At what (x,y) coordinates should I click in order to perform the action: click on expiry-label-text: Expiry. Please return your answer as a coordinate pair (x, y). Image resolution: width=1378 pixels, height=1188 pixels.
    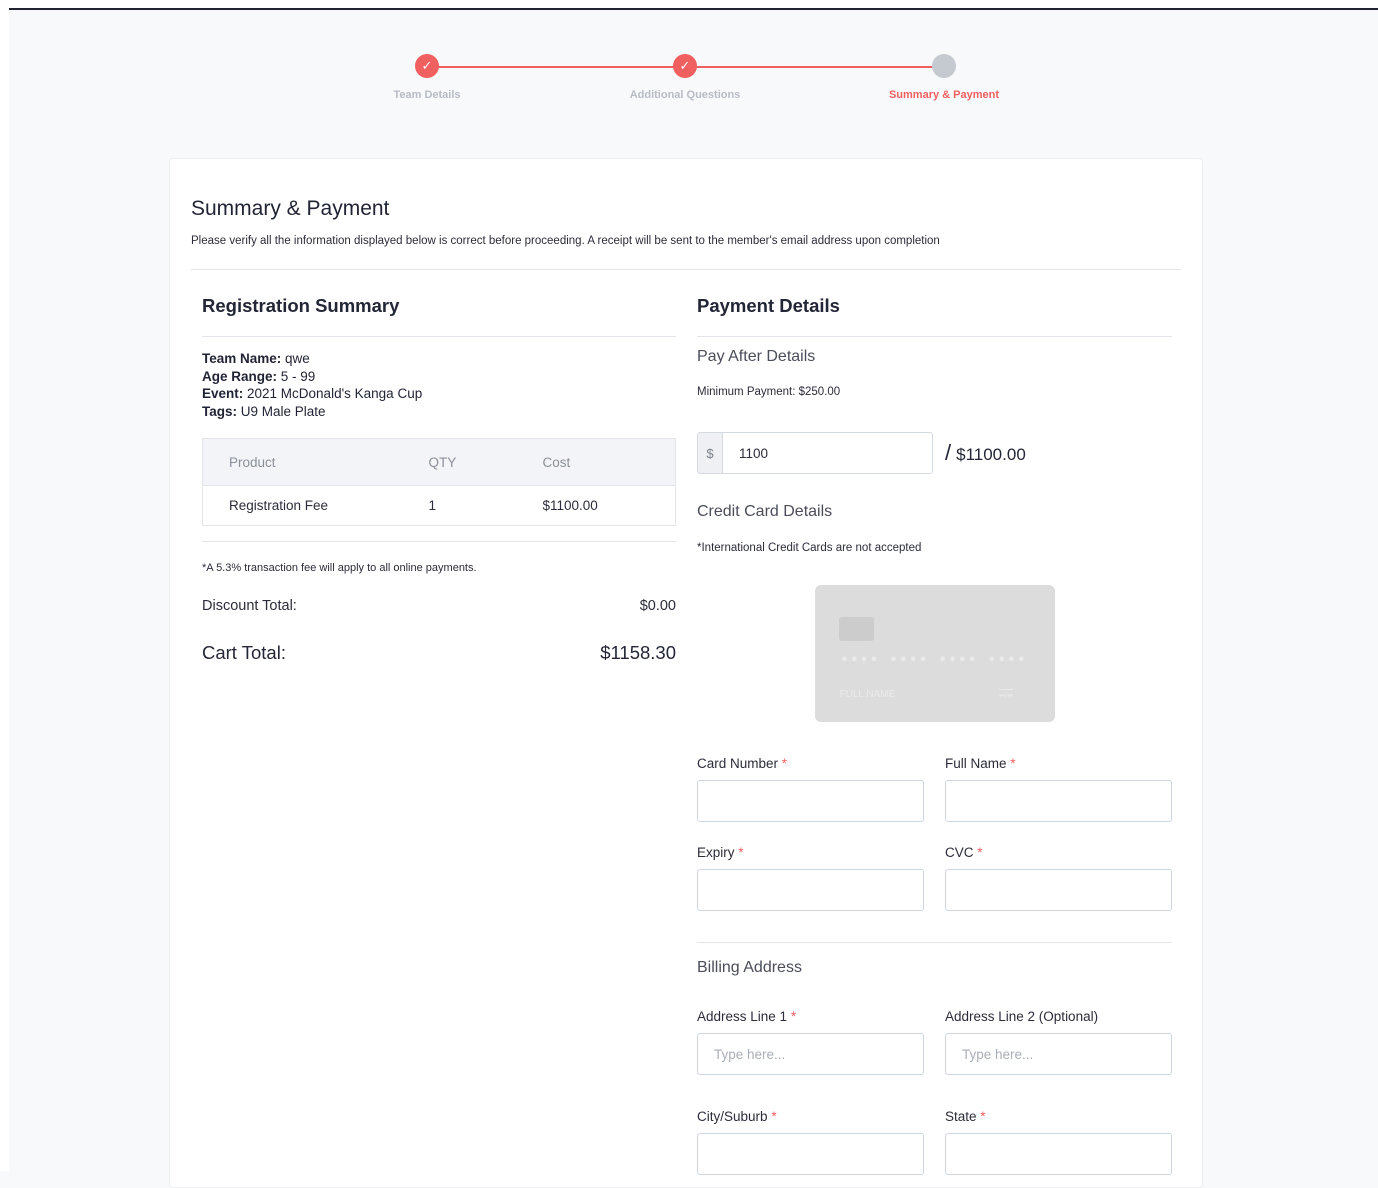
    Looking at the image, I should click on (716, 852).